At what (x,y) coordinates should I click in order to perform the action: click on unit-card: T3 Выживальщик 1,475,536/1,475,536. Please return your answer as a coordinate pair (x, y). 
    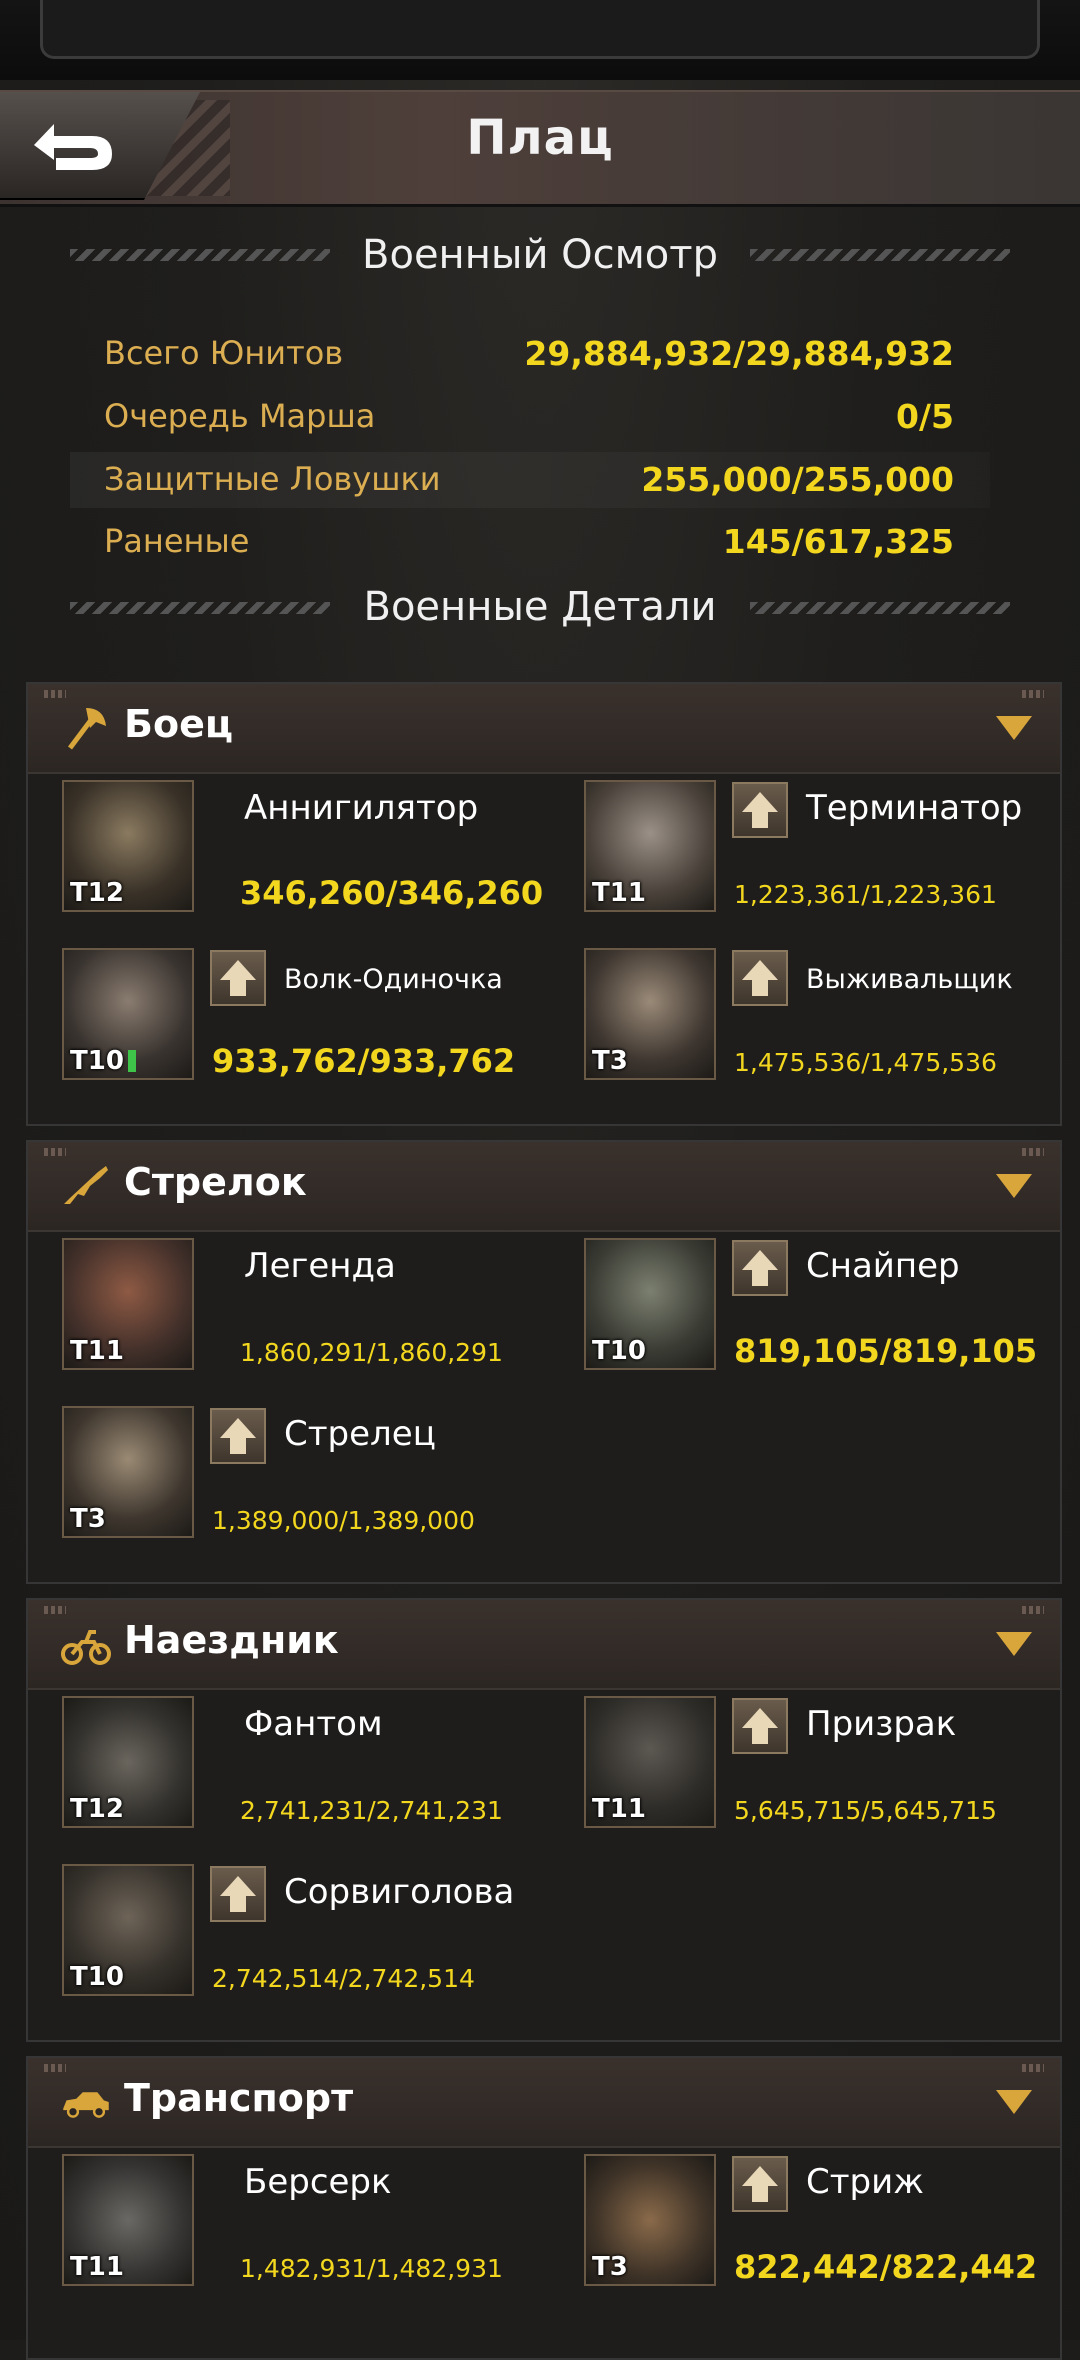
    Looking at the image, I should click on (832, 1023).